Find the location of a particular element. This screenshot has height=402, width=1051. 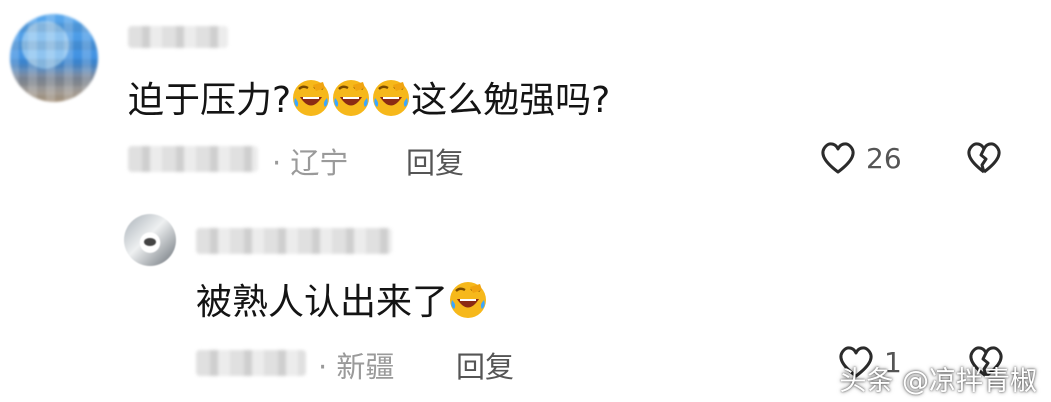

comment-text-part: 这么勉强吗? is located at coordinates (511, 100).